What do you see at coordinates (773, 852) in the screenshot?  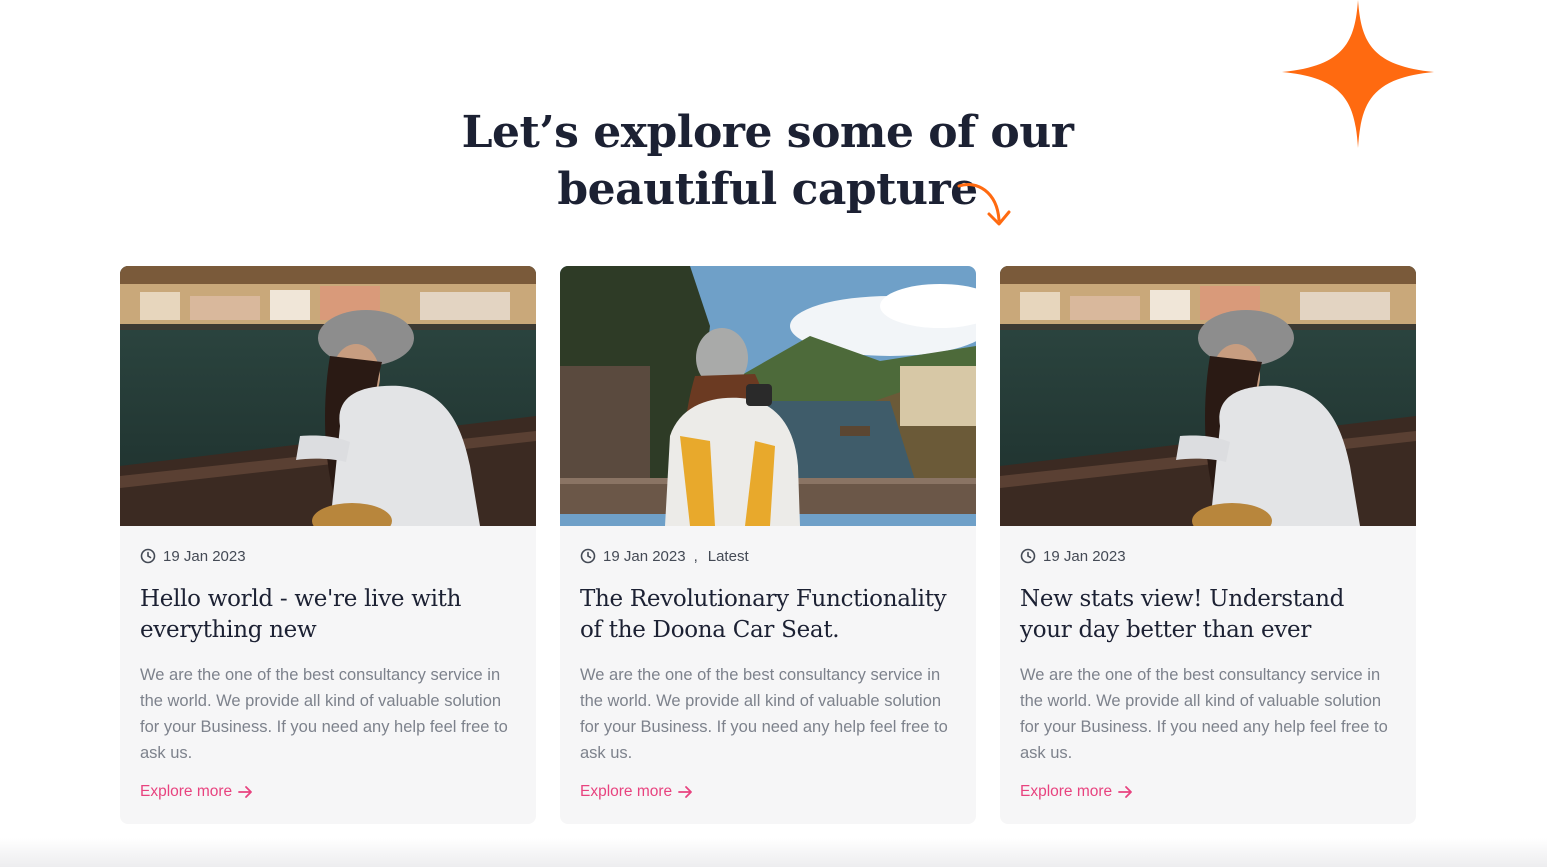 I see `section-bottom-shadow` at bounding box center [773, 852].